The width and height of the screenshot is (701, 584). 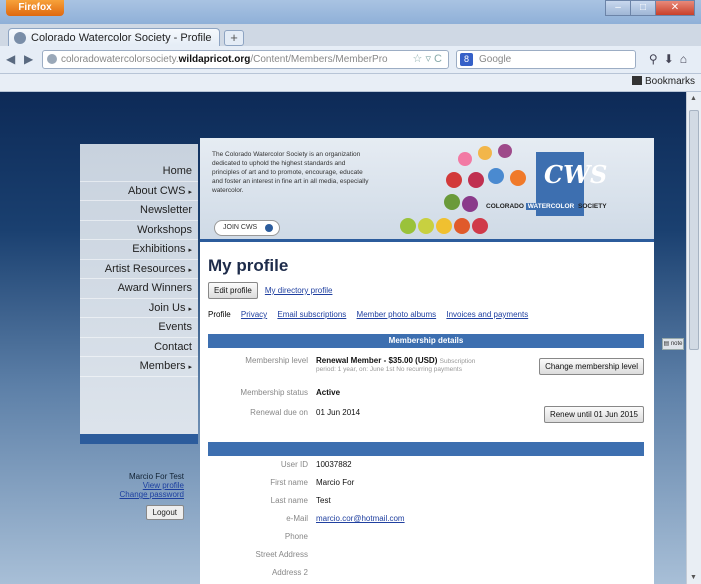 I want to click on nav-item-award-winners: Award Winners, so click(x=139, y=289).